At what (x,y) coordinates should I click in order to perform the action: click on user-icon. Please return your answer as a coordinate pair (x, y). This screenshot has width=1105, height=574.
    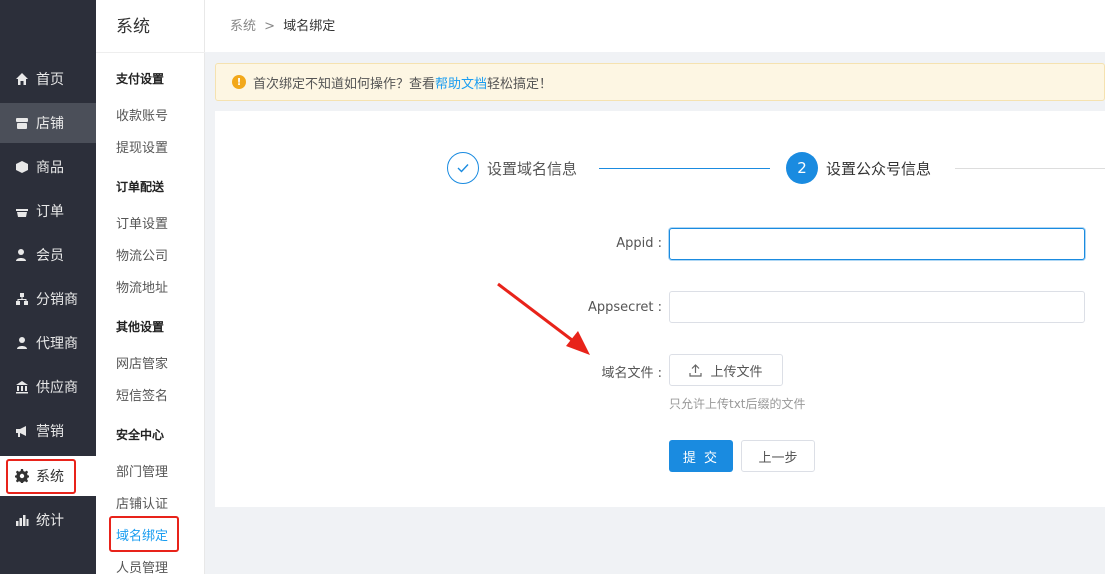
    Looking at the image, I should click on (22, 255).